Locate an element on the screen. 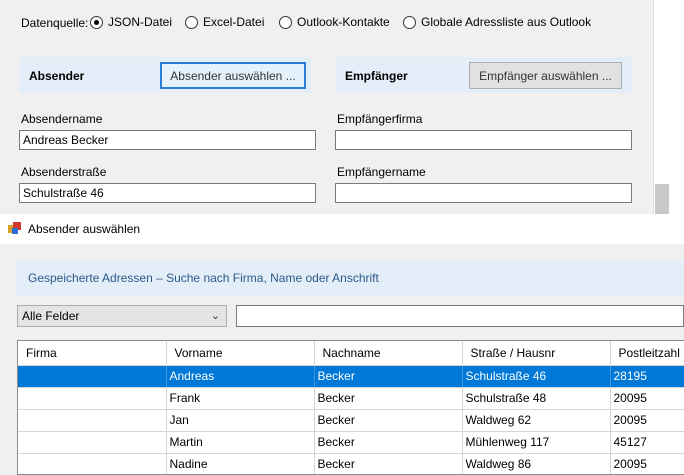 The height and width of the screenshot is (475, 684). cell-vorname: Nadine is located at coordinates (240, 463).